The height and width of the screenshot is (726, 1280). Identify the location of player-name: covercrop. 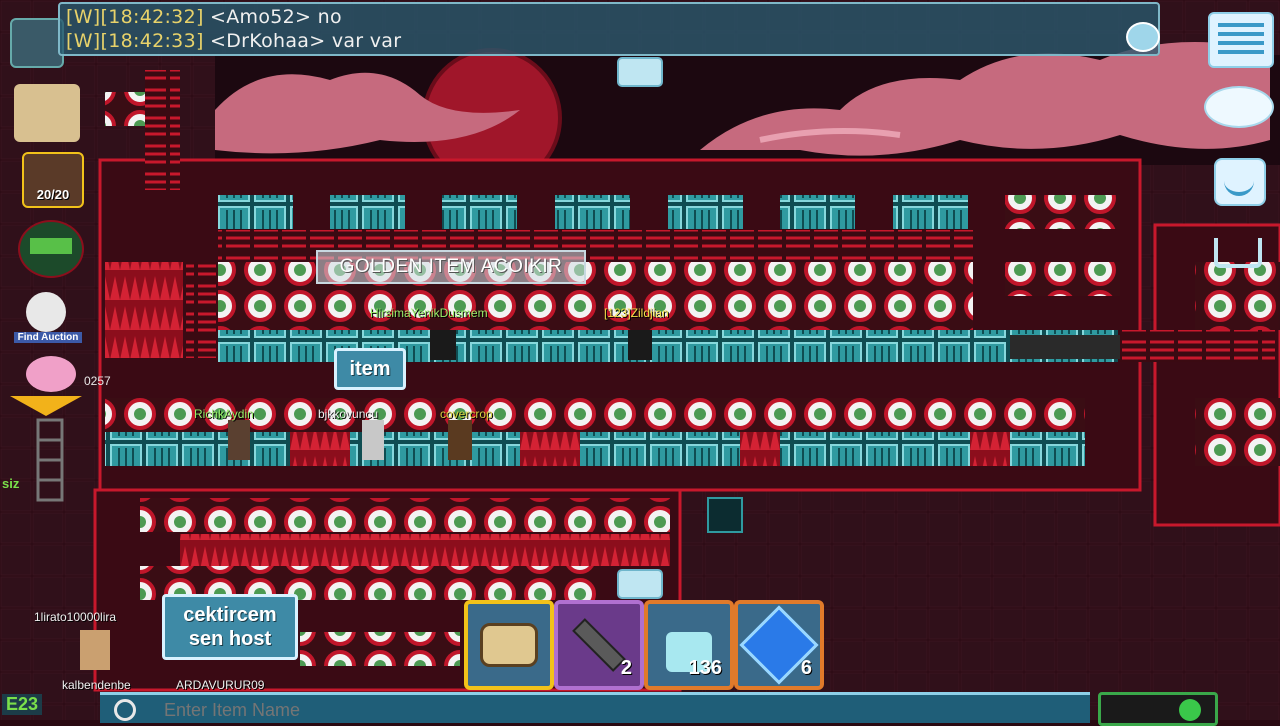
(466, 414).